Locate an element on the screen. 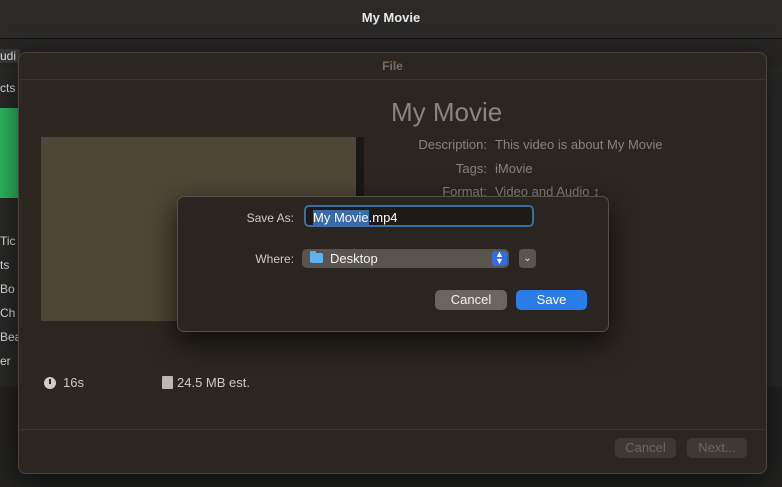  chevron-down-icon: ⌄ is located at coordinates (527, 258).